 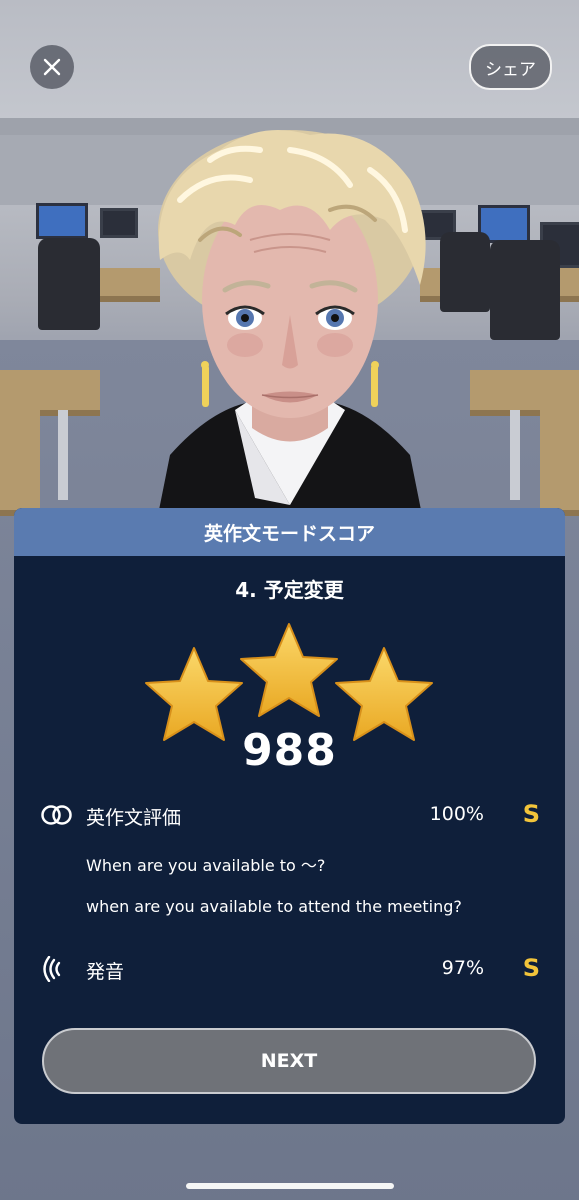 What do you see at coordinates (462, 968) in the screenshot?
I see `pronunciation-percent: 97%` at bounding box center [462, 968].